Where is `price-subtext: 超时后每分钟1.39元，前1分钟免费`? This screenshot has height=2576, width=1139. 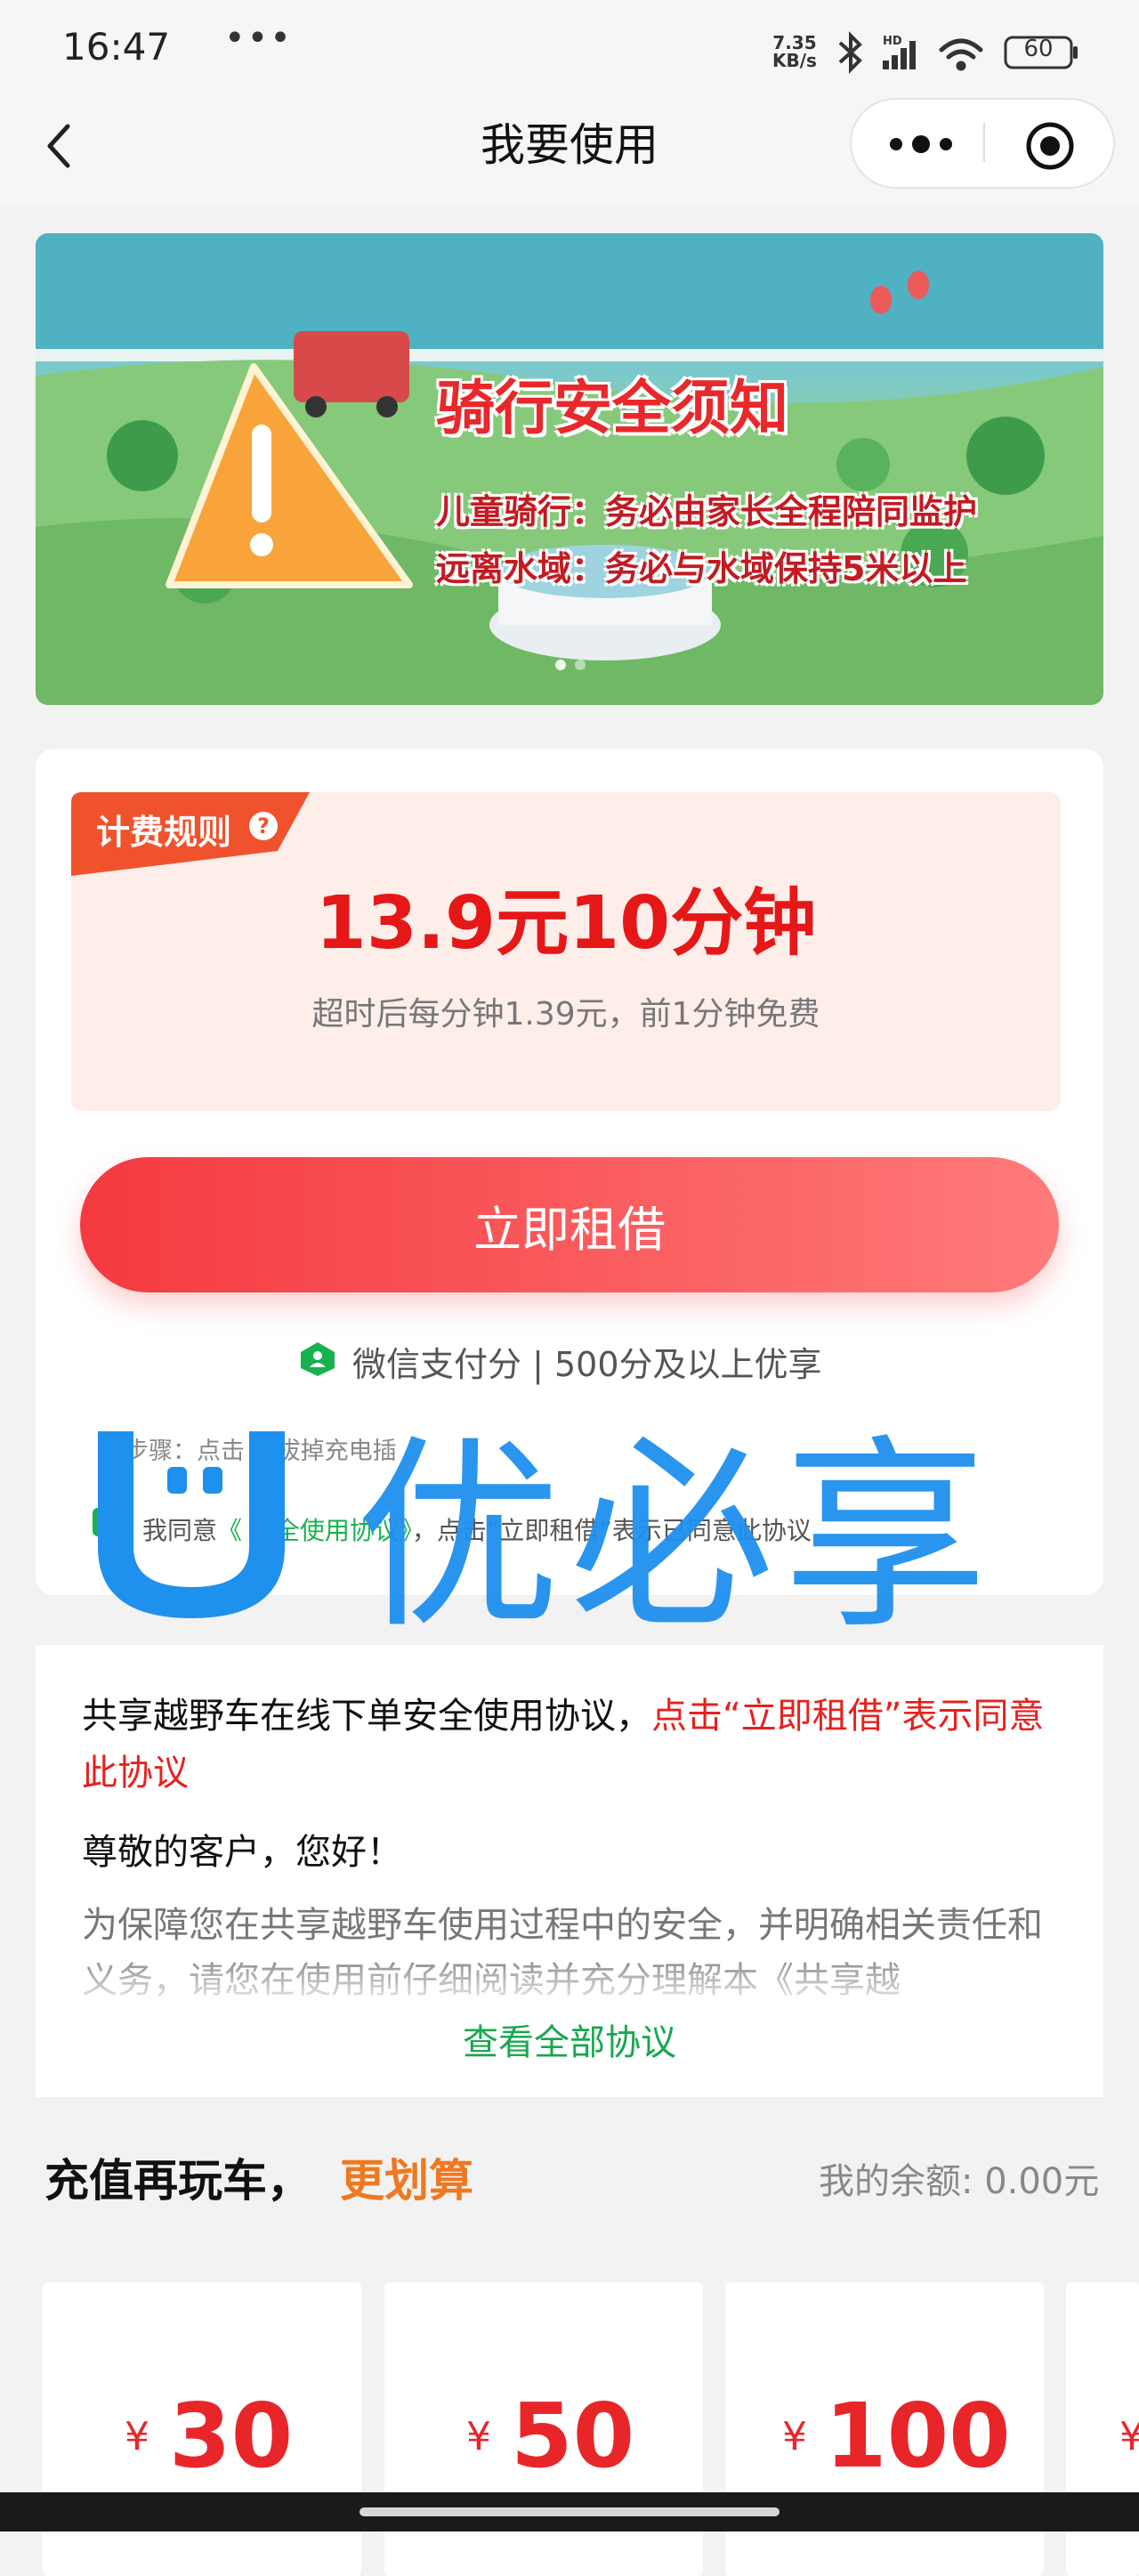 price-subtext: 超时后每分钟1.39元，前1分钟免费 is located at coordinates (565, 1015).